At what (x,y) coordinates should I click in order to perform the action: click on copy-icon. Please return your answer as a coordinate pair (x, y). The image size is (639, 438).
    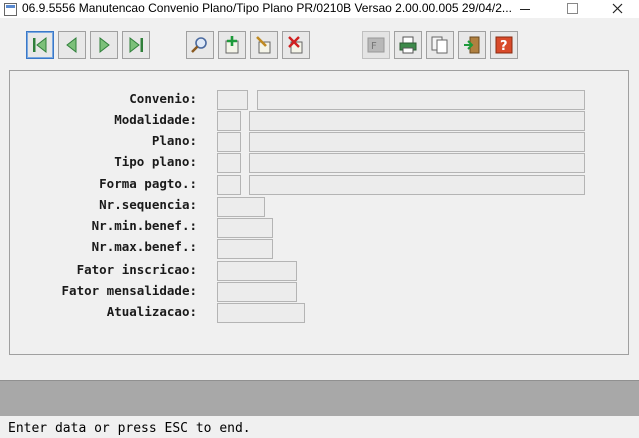
    Looking at the image, I should click on (439, 45).